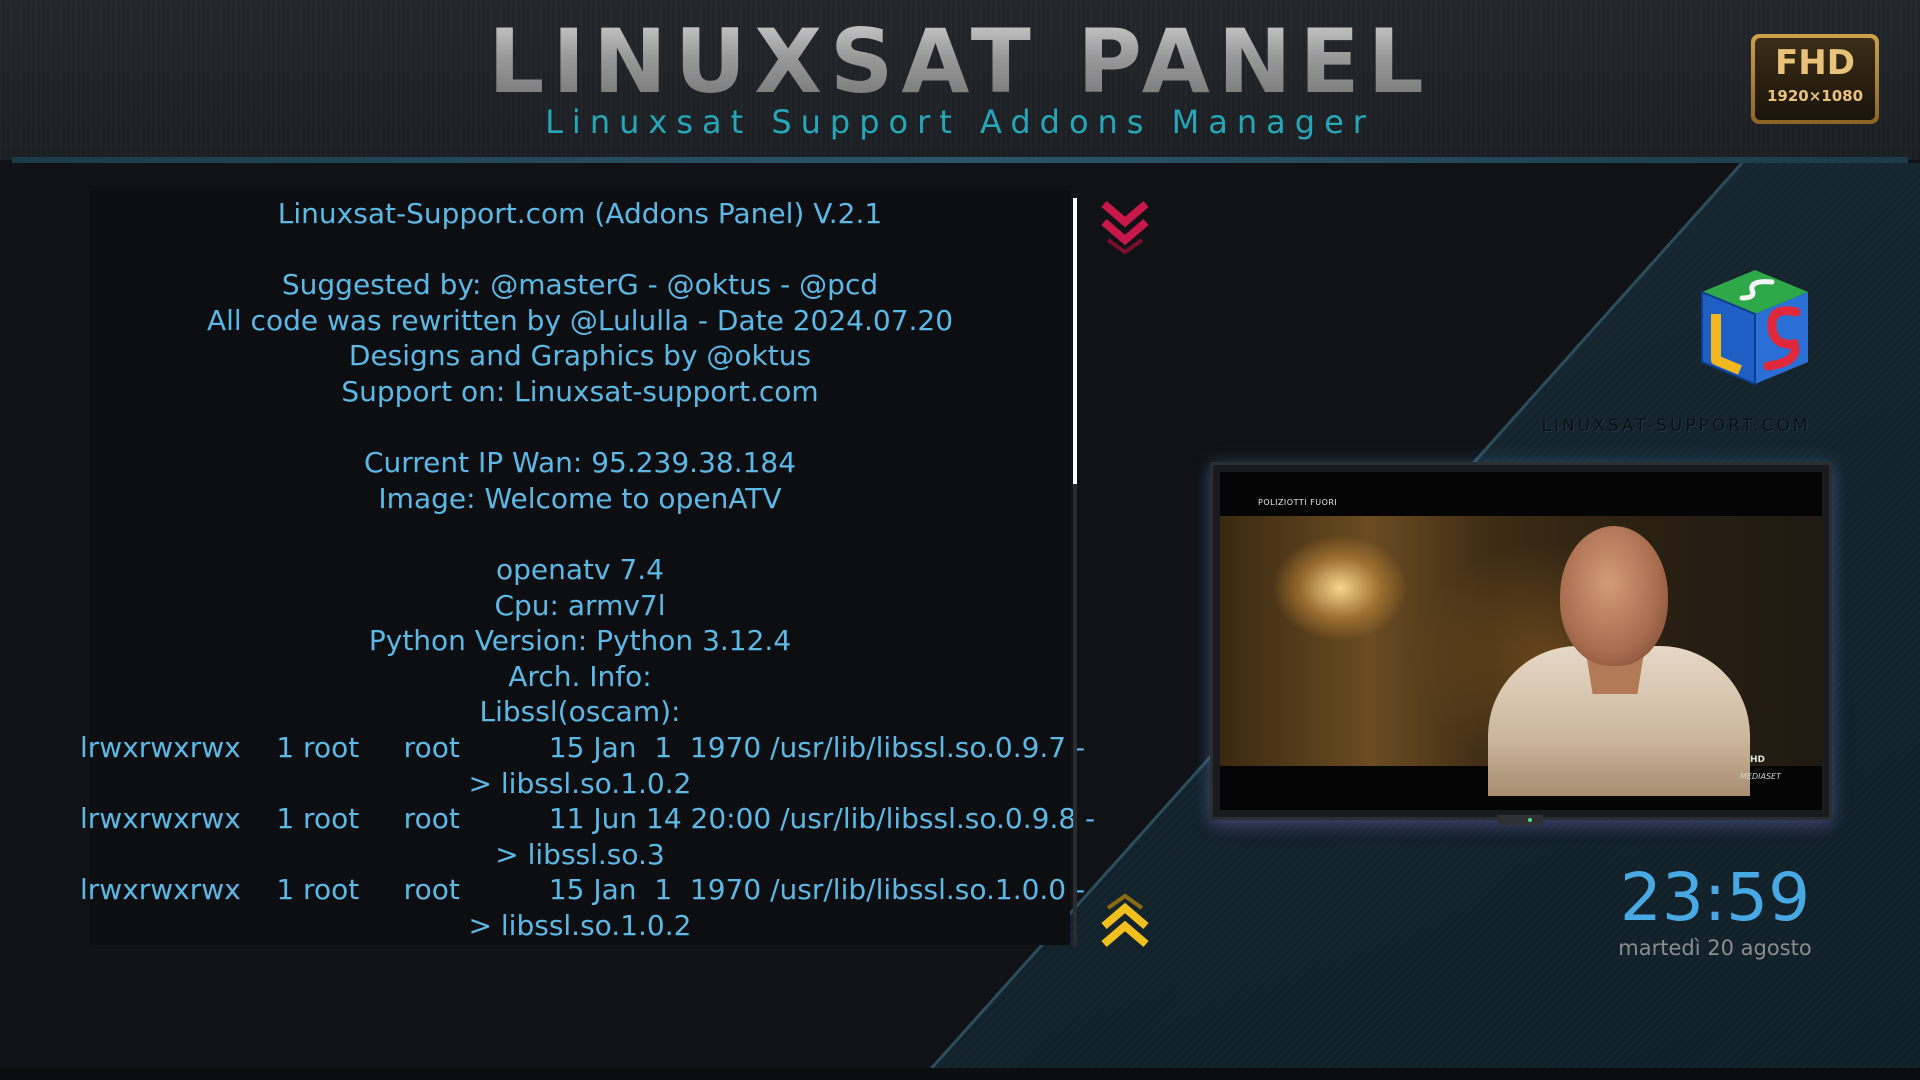 The height and width of the screenshot is (1080, 1920). I want to click on fhd-badge: FHD 1920×1080, so click(1815, 79).